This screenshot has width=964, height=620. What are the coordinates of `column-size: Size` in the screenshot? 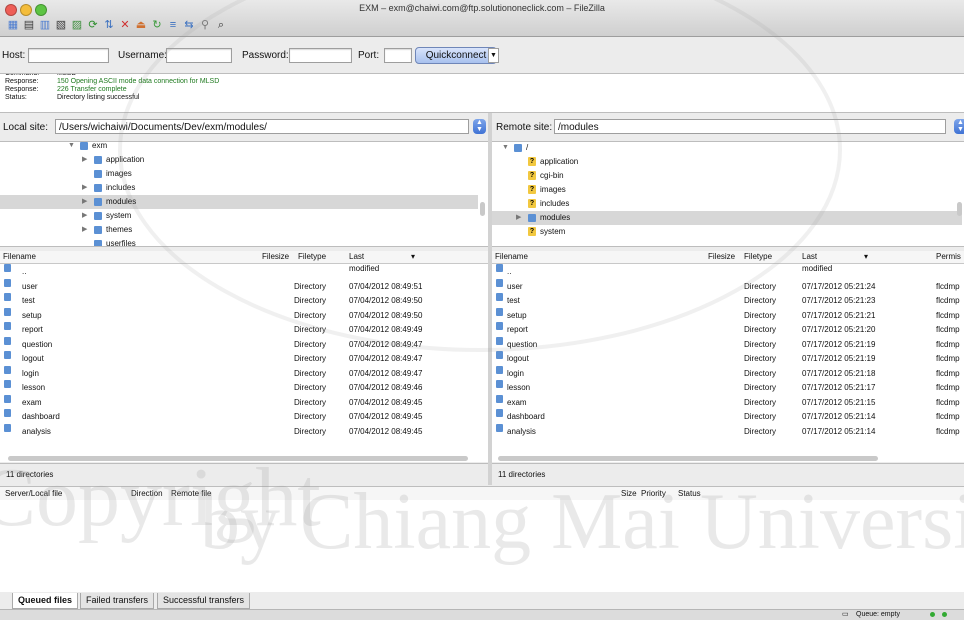 It's located at (629, 493).